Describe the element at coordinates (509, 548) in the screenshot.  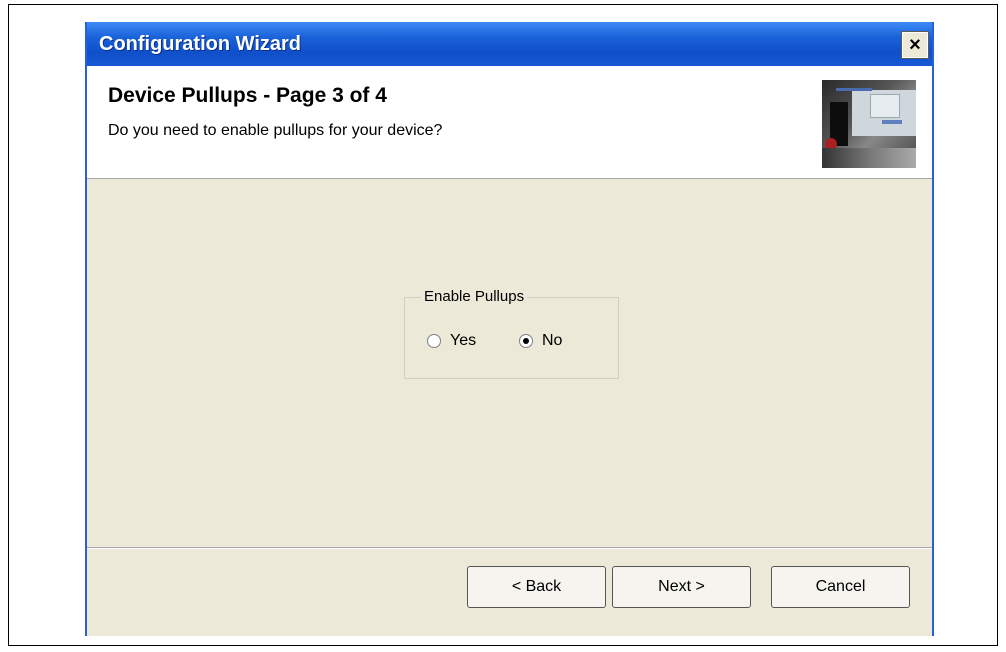
I see `button-separator` at that location.